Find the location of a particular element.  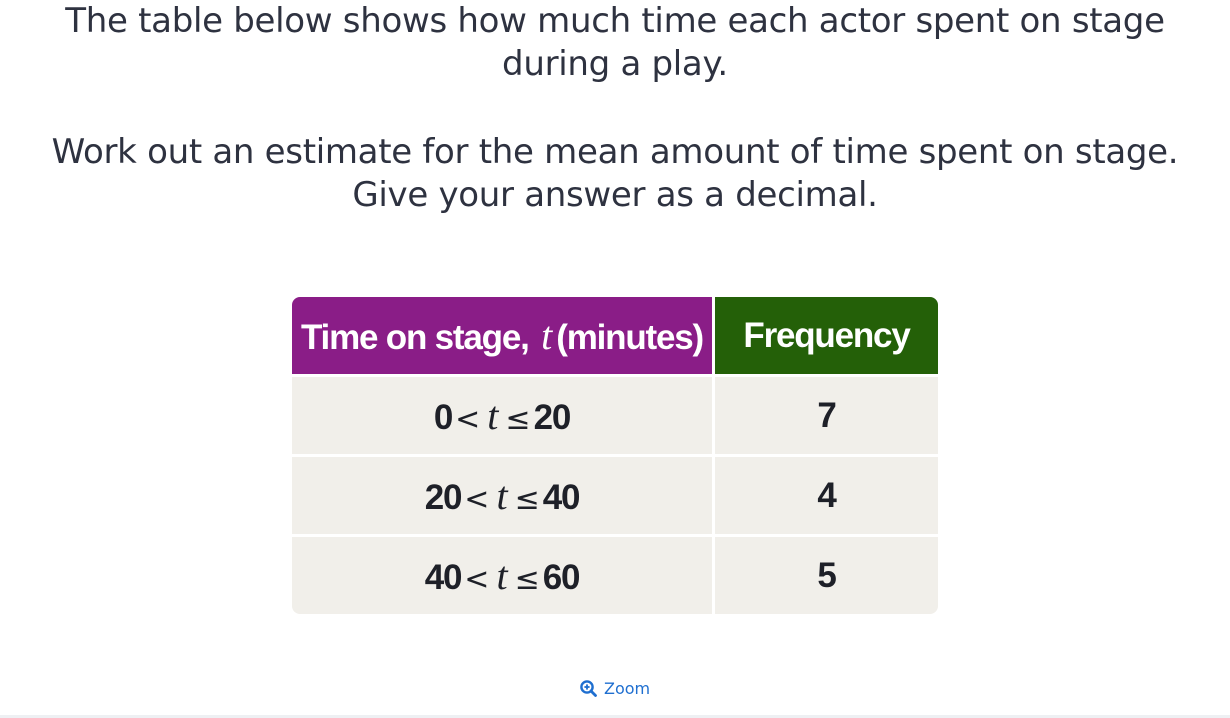

interval-cell: 40 < t ≤60 is located at coordinates (503, 574).